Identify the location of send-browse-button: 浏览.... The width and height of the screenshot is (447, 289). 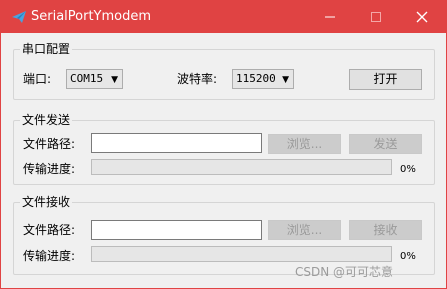
(304, 144).